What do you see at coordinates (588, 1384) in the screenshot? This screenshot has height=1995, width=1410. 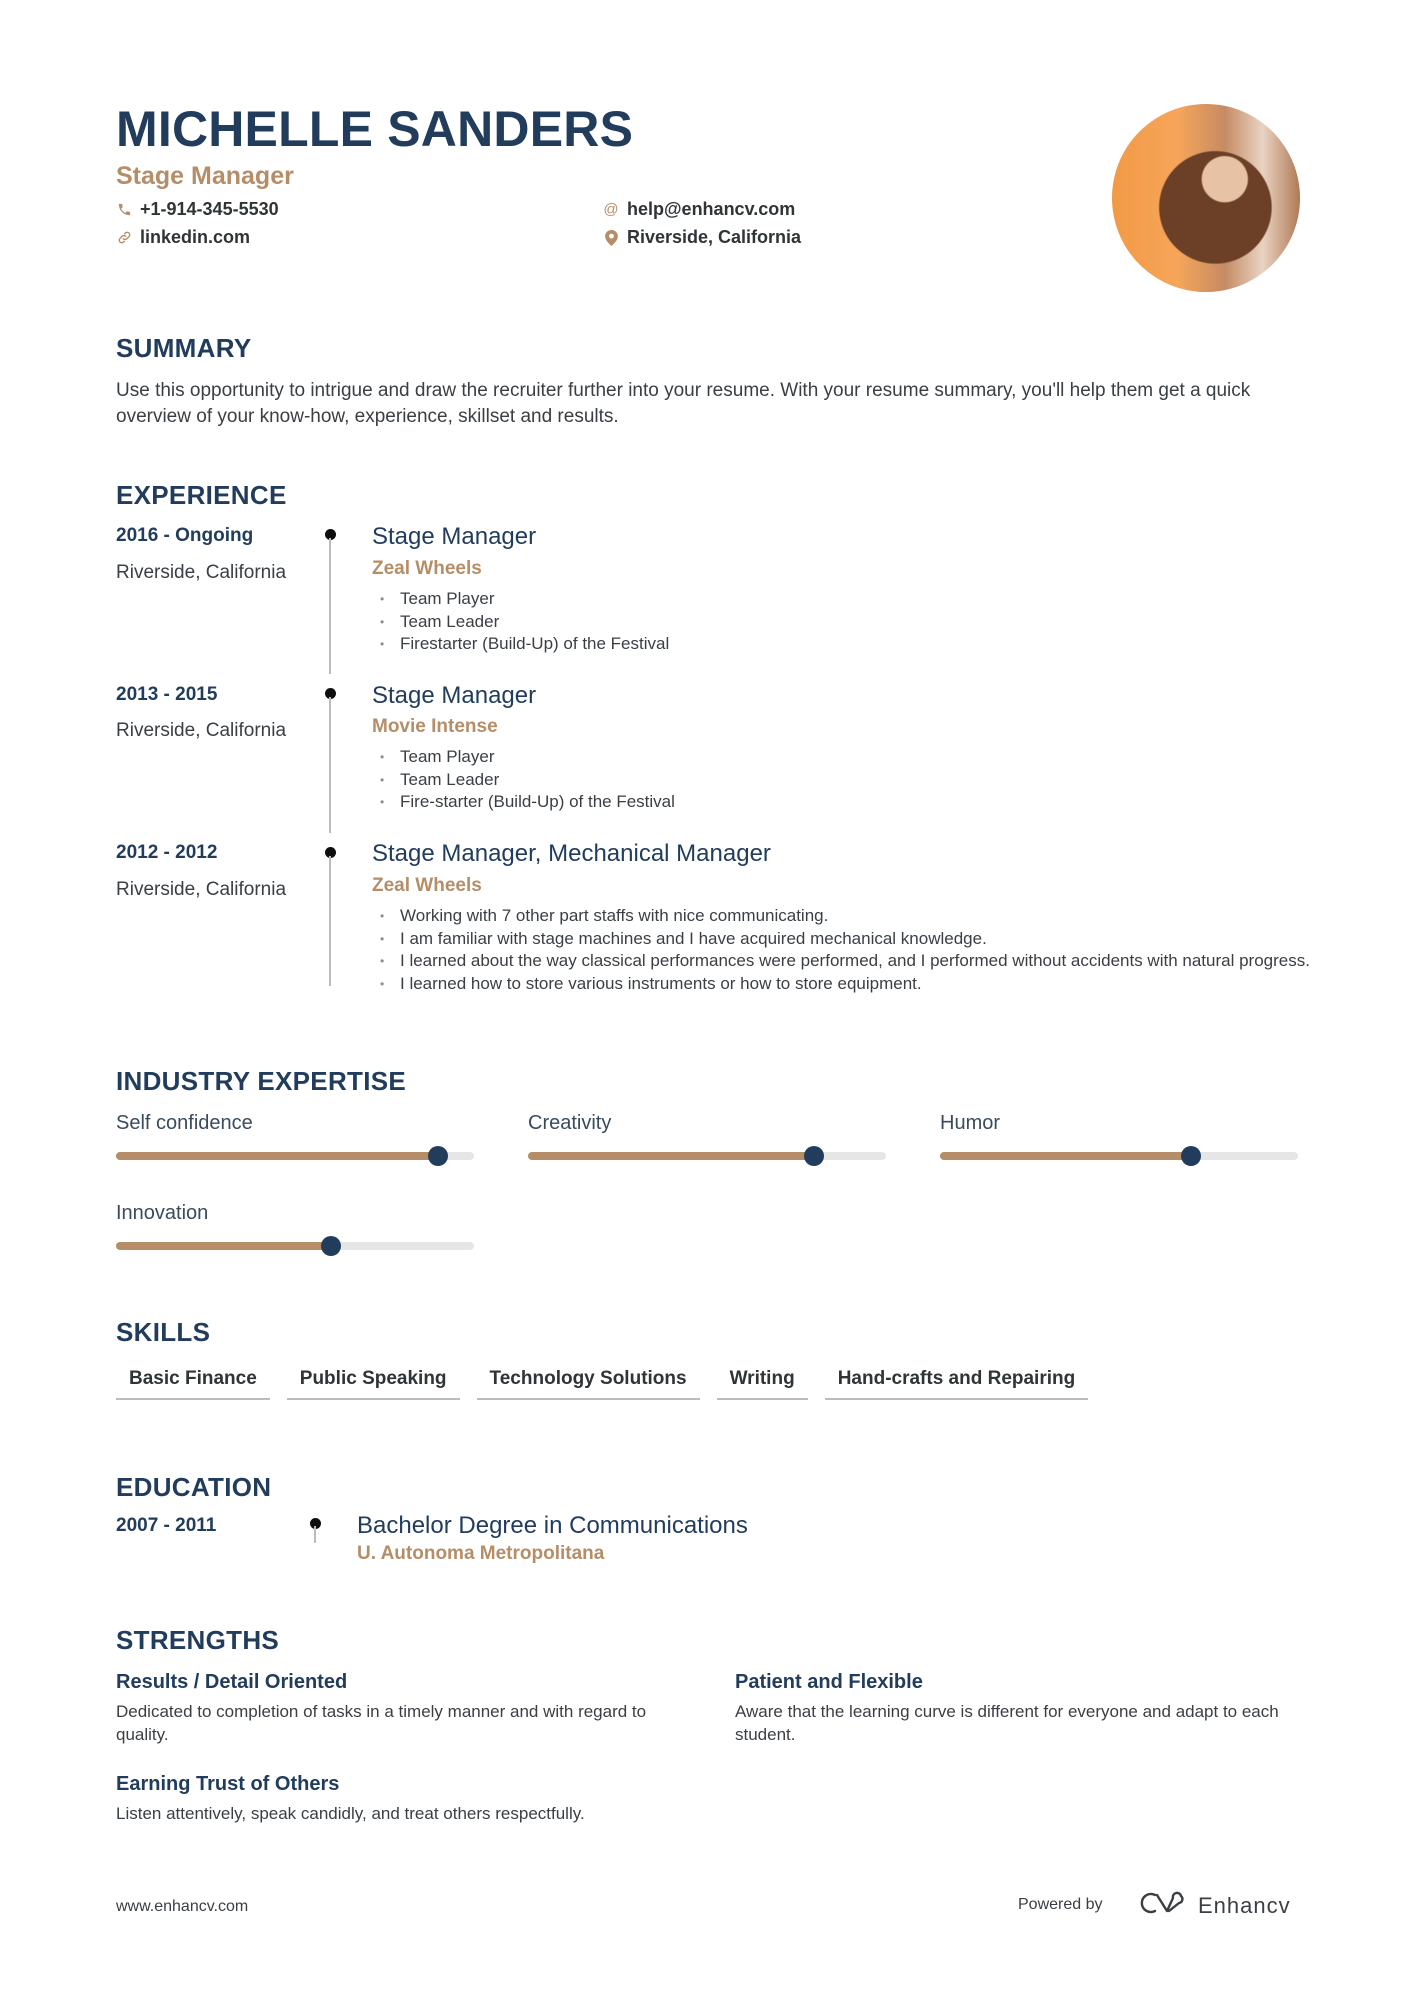 I see `skill-tag: Technology Solutions` at bounding box center [588, 1384].